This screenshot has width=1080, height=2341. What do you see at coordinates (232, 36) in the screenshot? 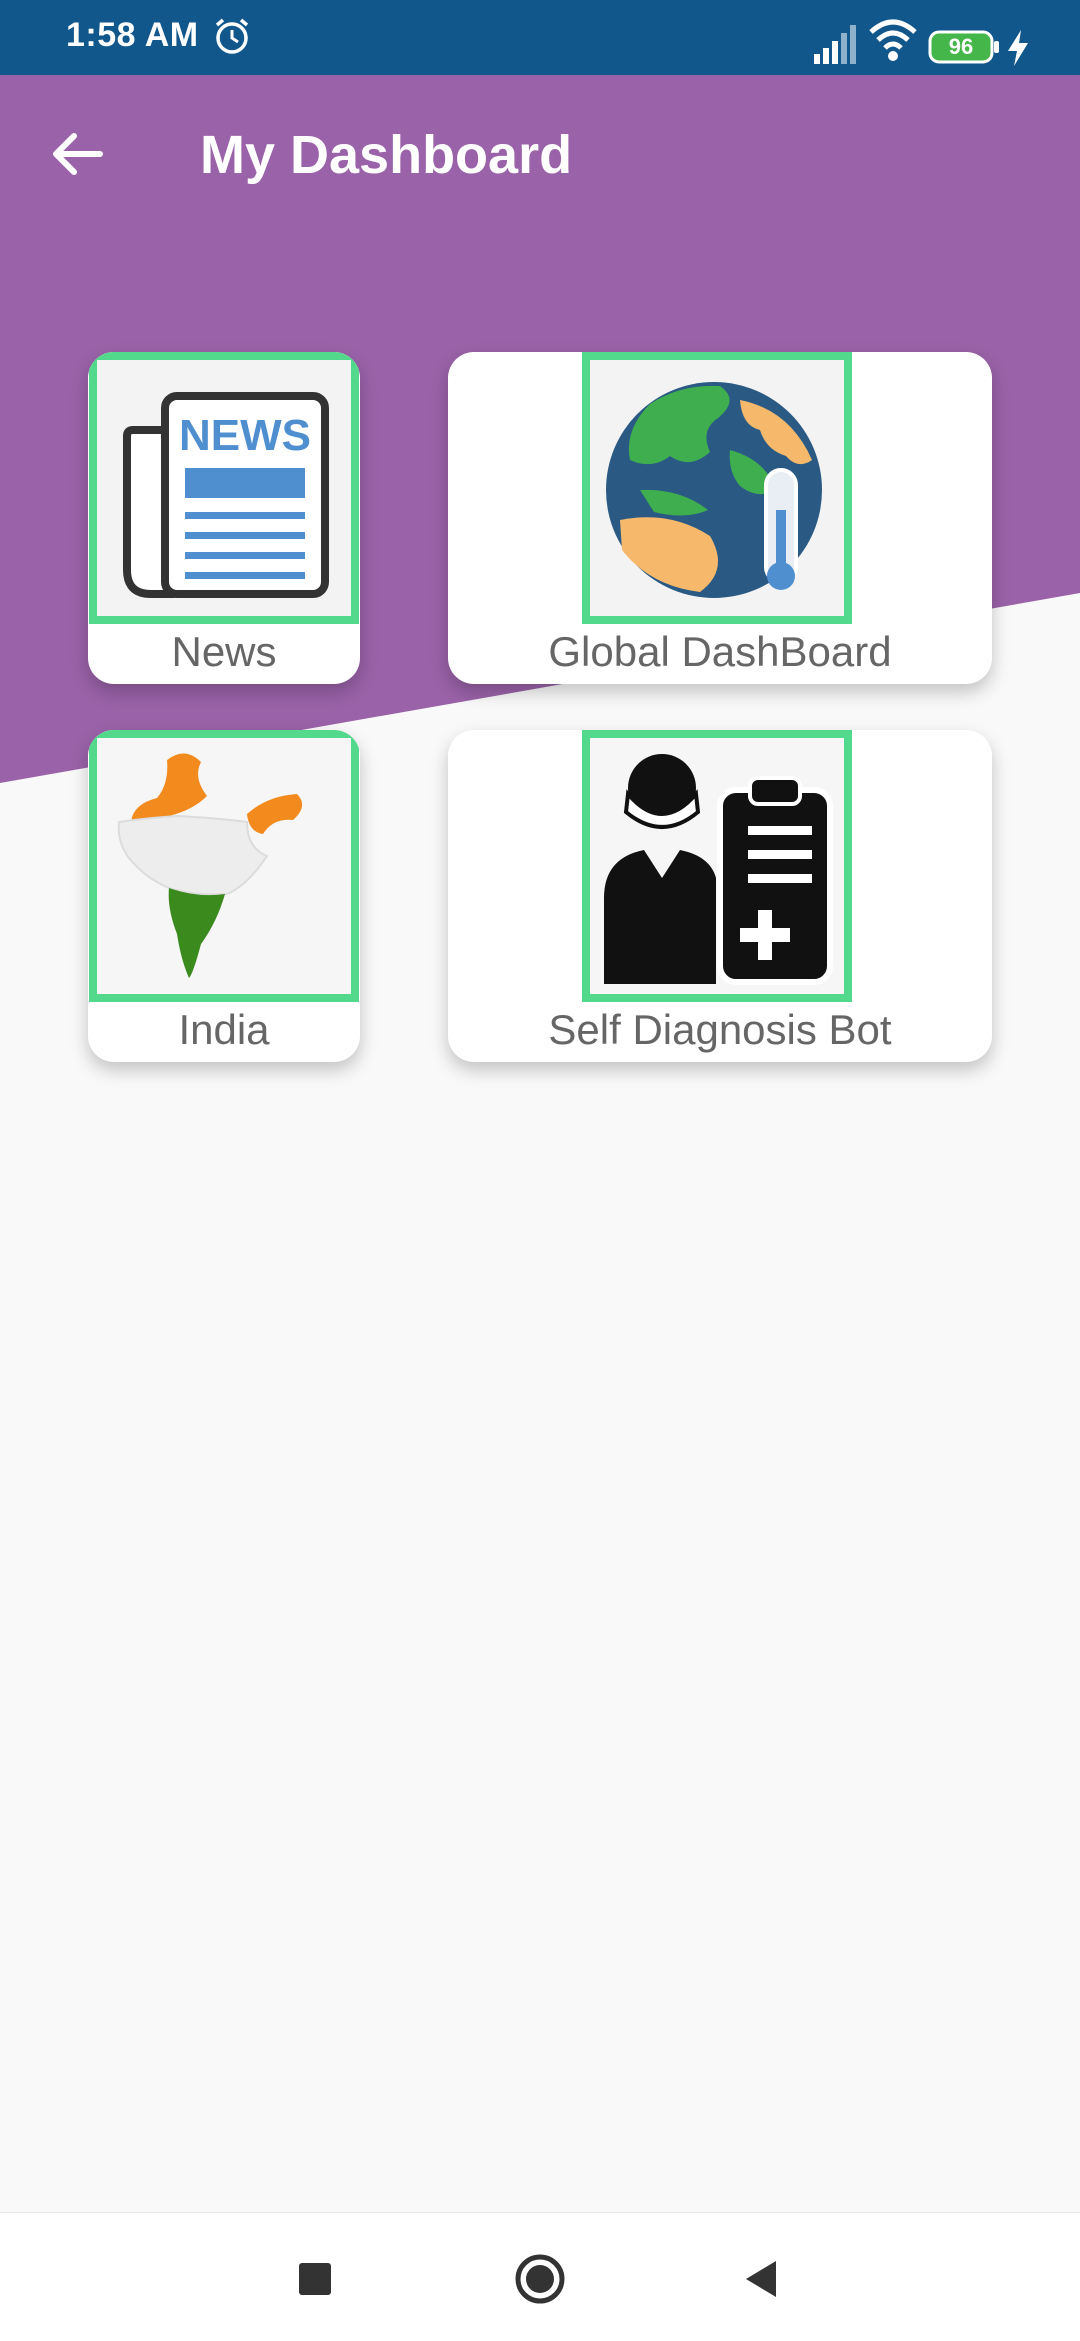
I see `alarm-icon` at bounding box center [232, 36].